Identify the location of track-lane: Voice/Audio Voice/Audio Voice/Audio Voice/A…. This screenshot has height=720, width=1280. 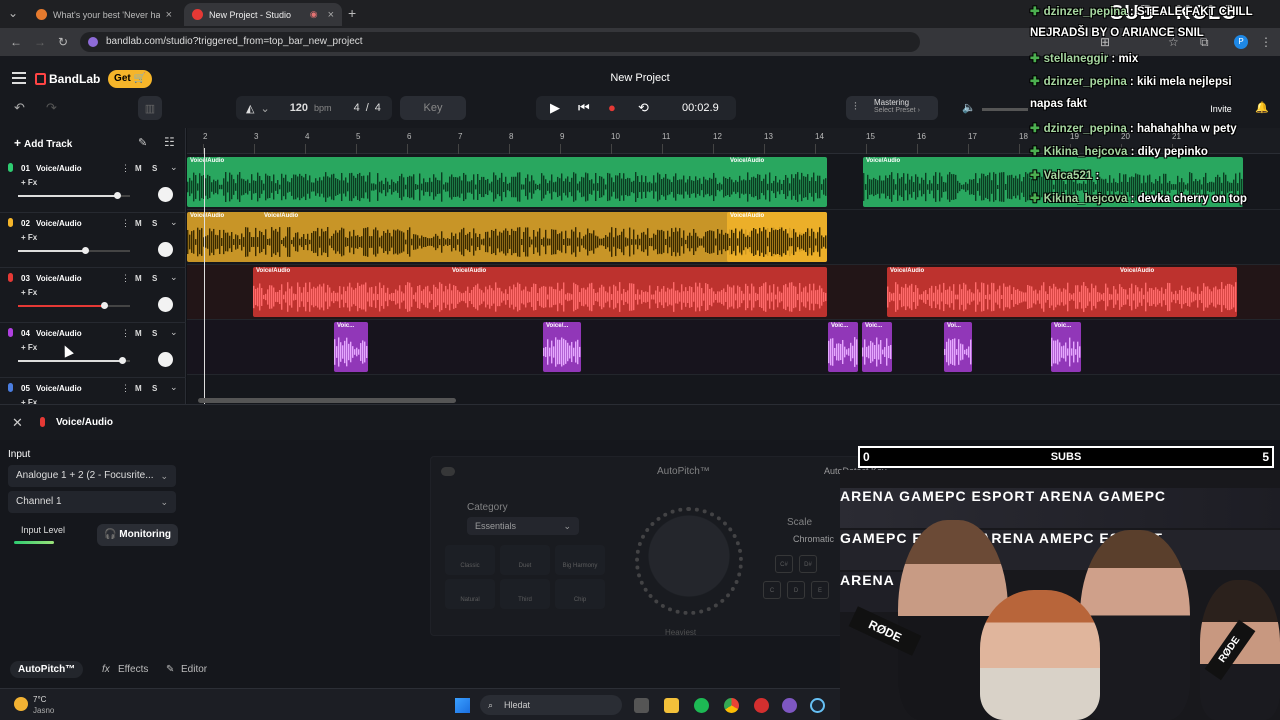
(733, 292).